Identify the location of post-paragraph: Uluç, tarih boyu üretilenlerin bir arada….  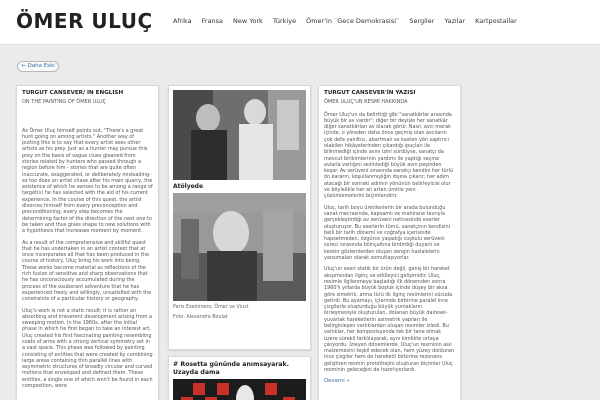
(387, 233).